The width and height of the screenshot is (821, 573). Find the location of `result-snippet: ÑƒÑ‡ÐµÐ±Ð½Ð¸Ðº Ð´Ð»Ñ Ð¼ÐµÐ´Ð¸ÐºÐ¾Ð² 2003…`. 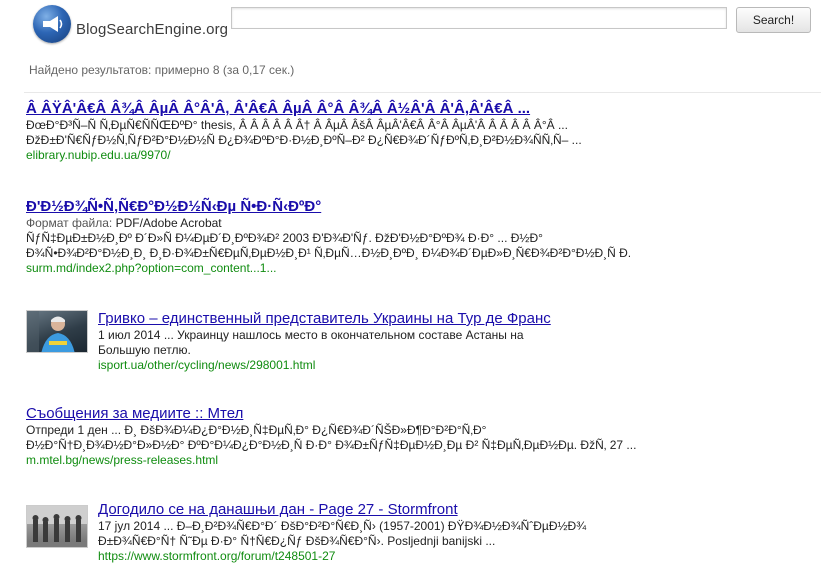

result-snippet: ÑƒÑ‡ÐµÐ±Ð½Ð¸Ðº Ð´Ð»Ñ Ð¼ÐµÐ´Ð¸ÐºÐ¾Ð² 2003… is located at coordinates (328, 246).